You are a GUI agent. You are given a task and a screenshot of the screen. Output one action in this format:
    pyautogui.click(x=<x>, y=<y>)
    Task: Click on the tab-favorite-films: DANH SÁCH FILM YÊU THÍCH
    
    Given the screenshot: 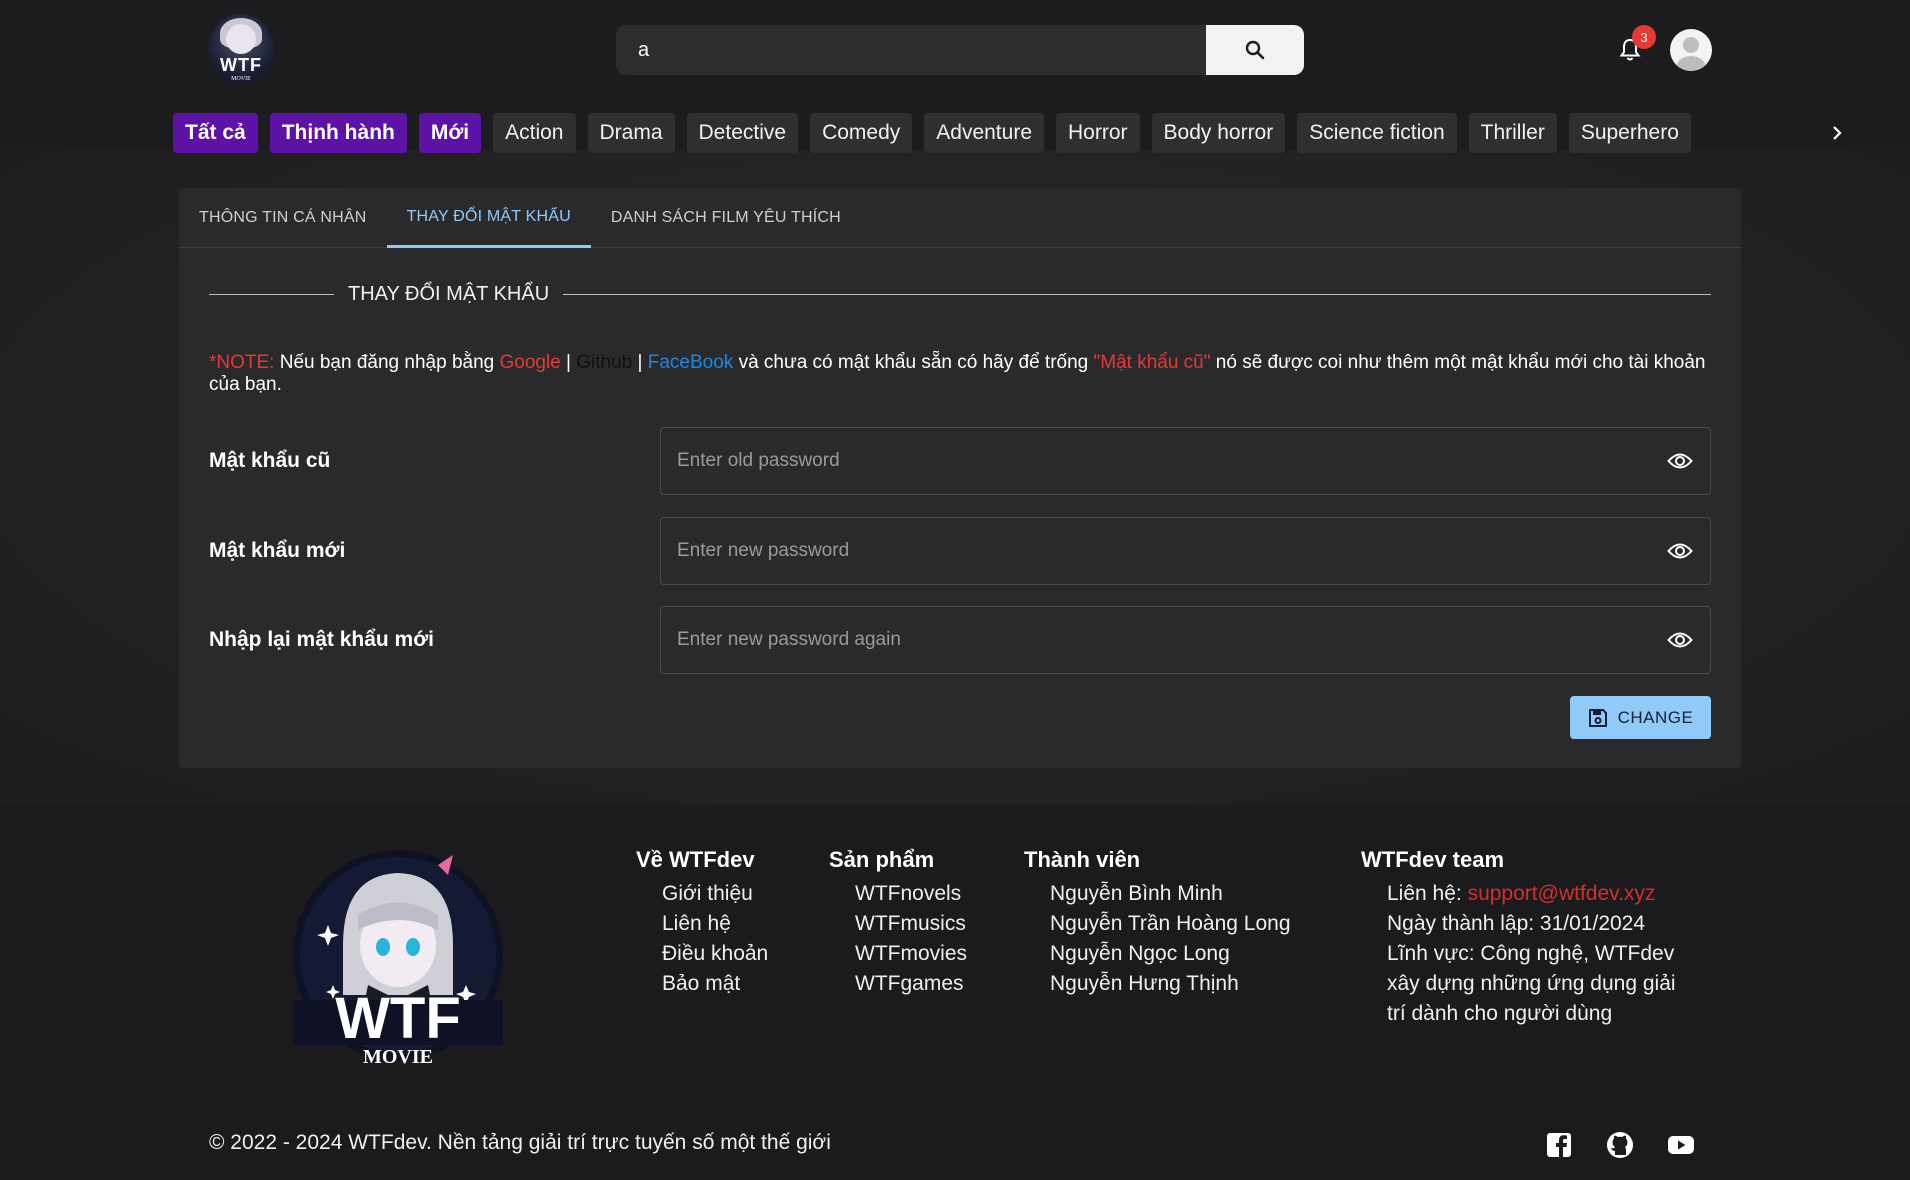 What is the action you would take?
    pyautogui.click(x=726, y=218)
    